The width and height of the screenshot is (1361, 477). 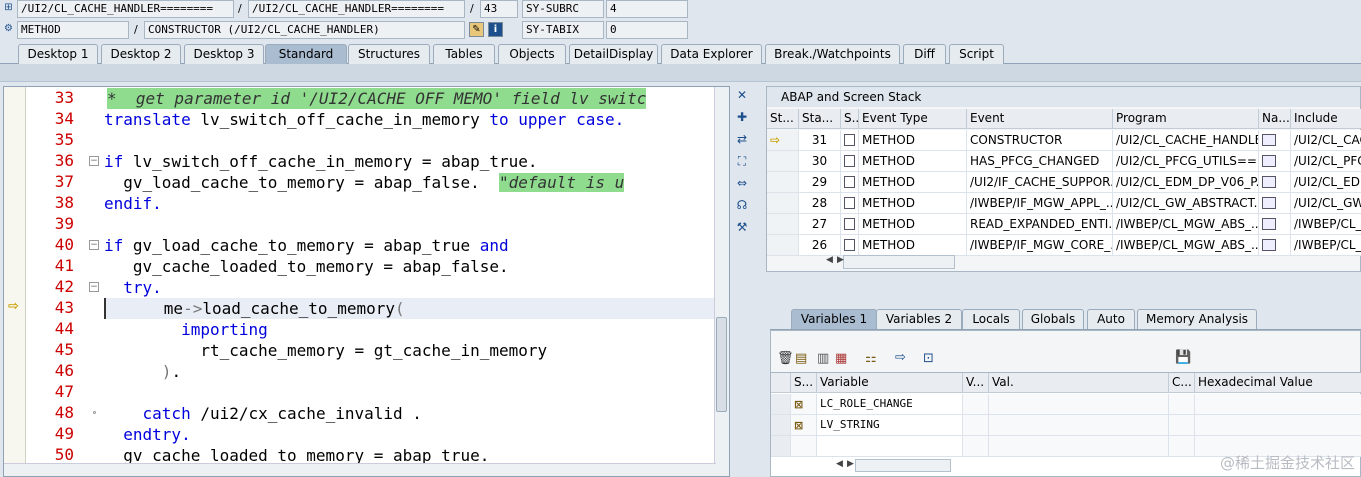 What do you see at coordinates (890, 262) in the screenshot?
I see `stack-h-scrollbar: ◀ ▶` at bounding box center [890, 262].